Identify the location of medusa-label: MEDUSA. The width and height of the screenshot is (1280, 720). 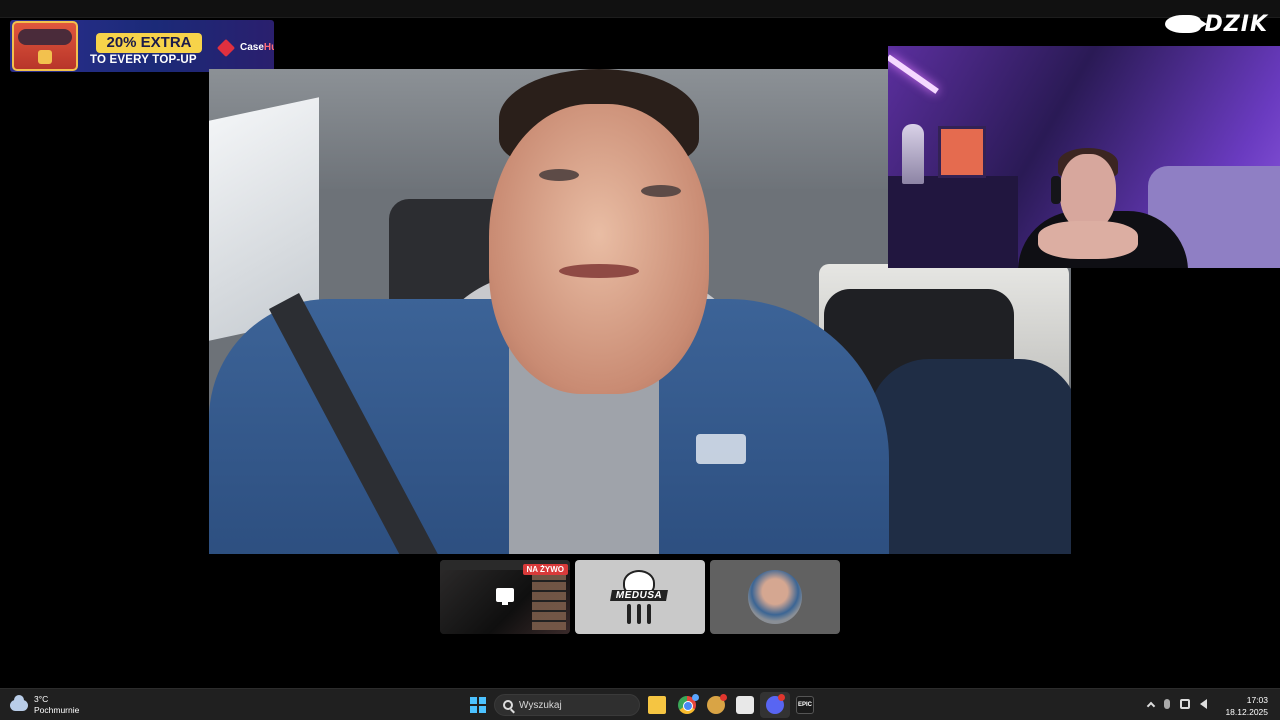
(639, 595).